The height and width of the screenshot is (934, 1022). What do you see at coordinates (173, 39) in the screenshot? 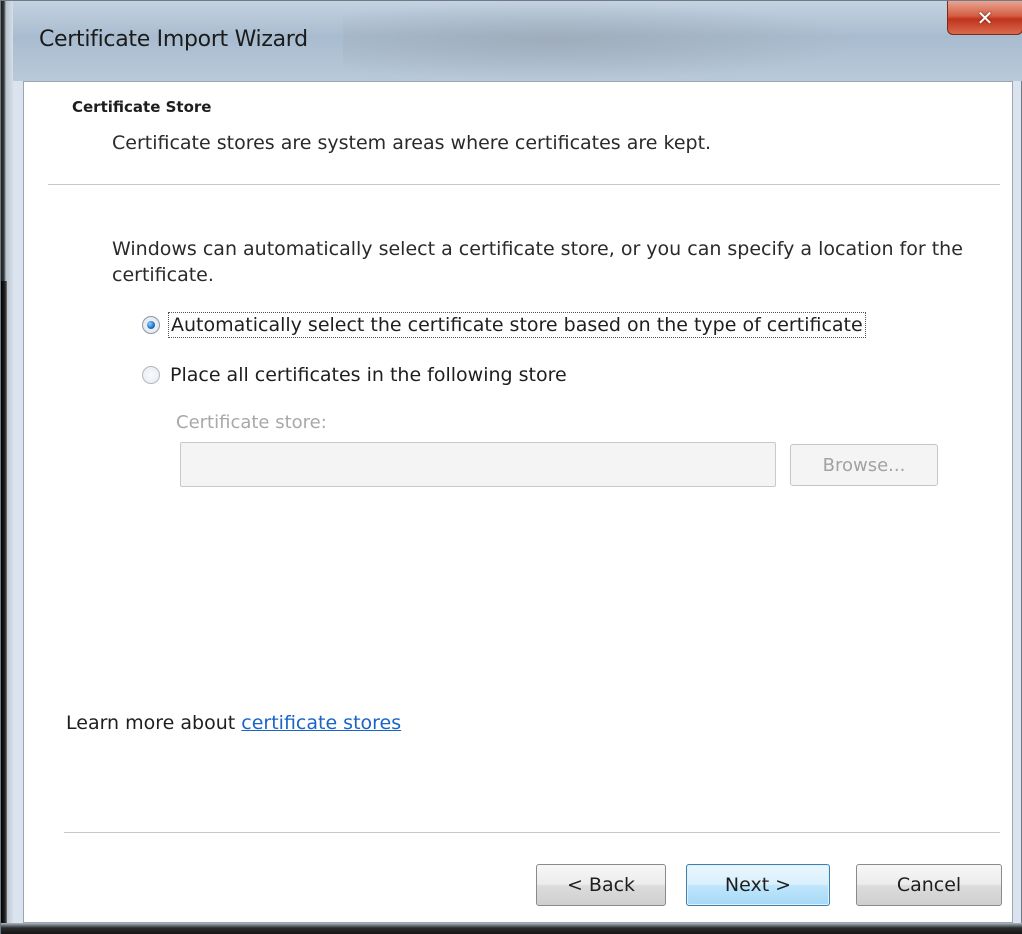
I see `window-title: Certificate Import Wizard` at bounding box center [173, 39].